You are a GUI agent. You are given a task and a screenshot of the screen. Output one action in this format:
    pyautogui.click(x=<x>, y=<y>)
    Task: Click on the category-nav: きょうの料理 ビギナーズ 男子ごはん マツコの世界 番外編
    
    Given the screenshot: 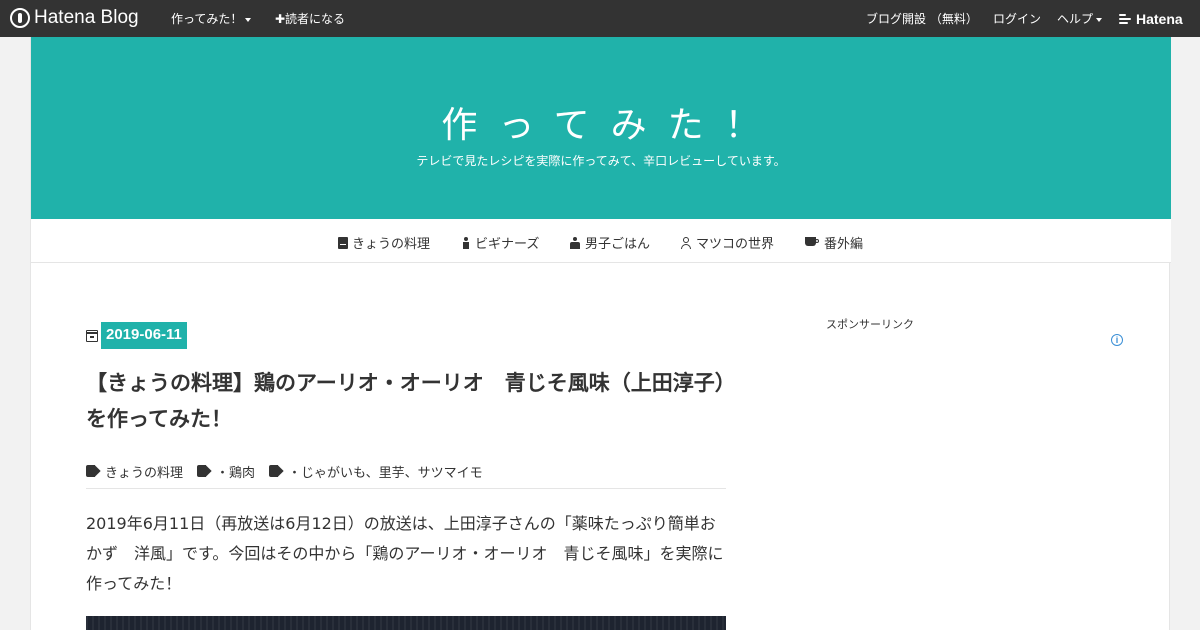 What is the action you would take?
    pyautogui.click(x=601, y=241)
    